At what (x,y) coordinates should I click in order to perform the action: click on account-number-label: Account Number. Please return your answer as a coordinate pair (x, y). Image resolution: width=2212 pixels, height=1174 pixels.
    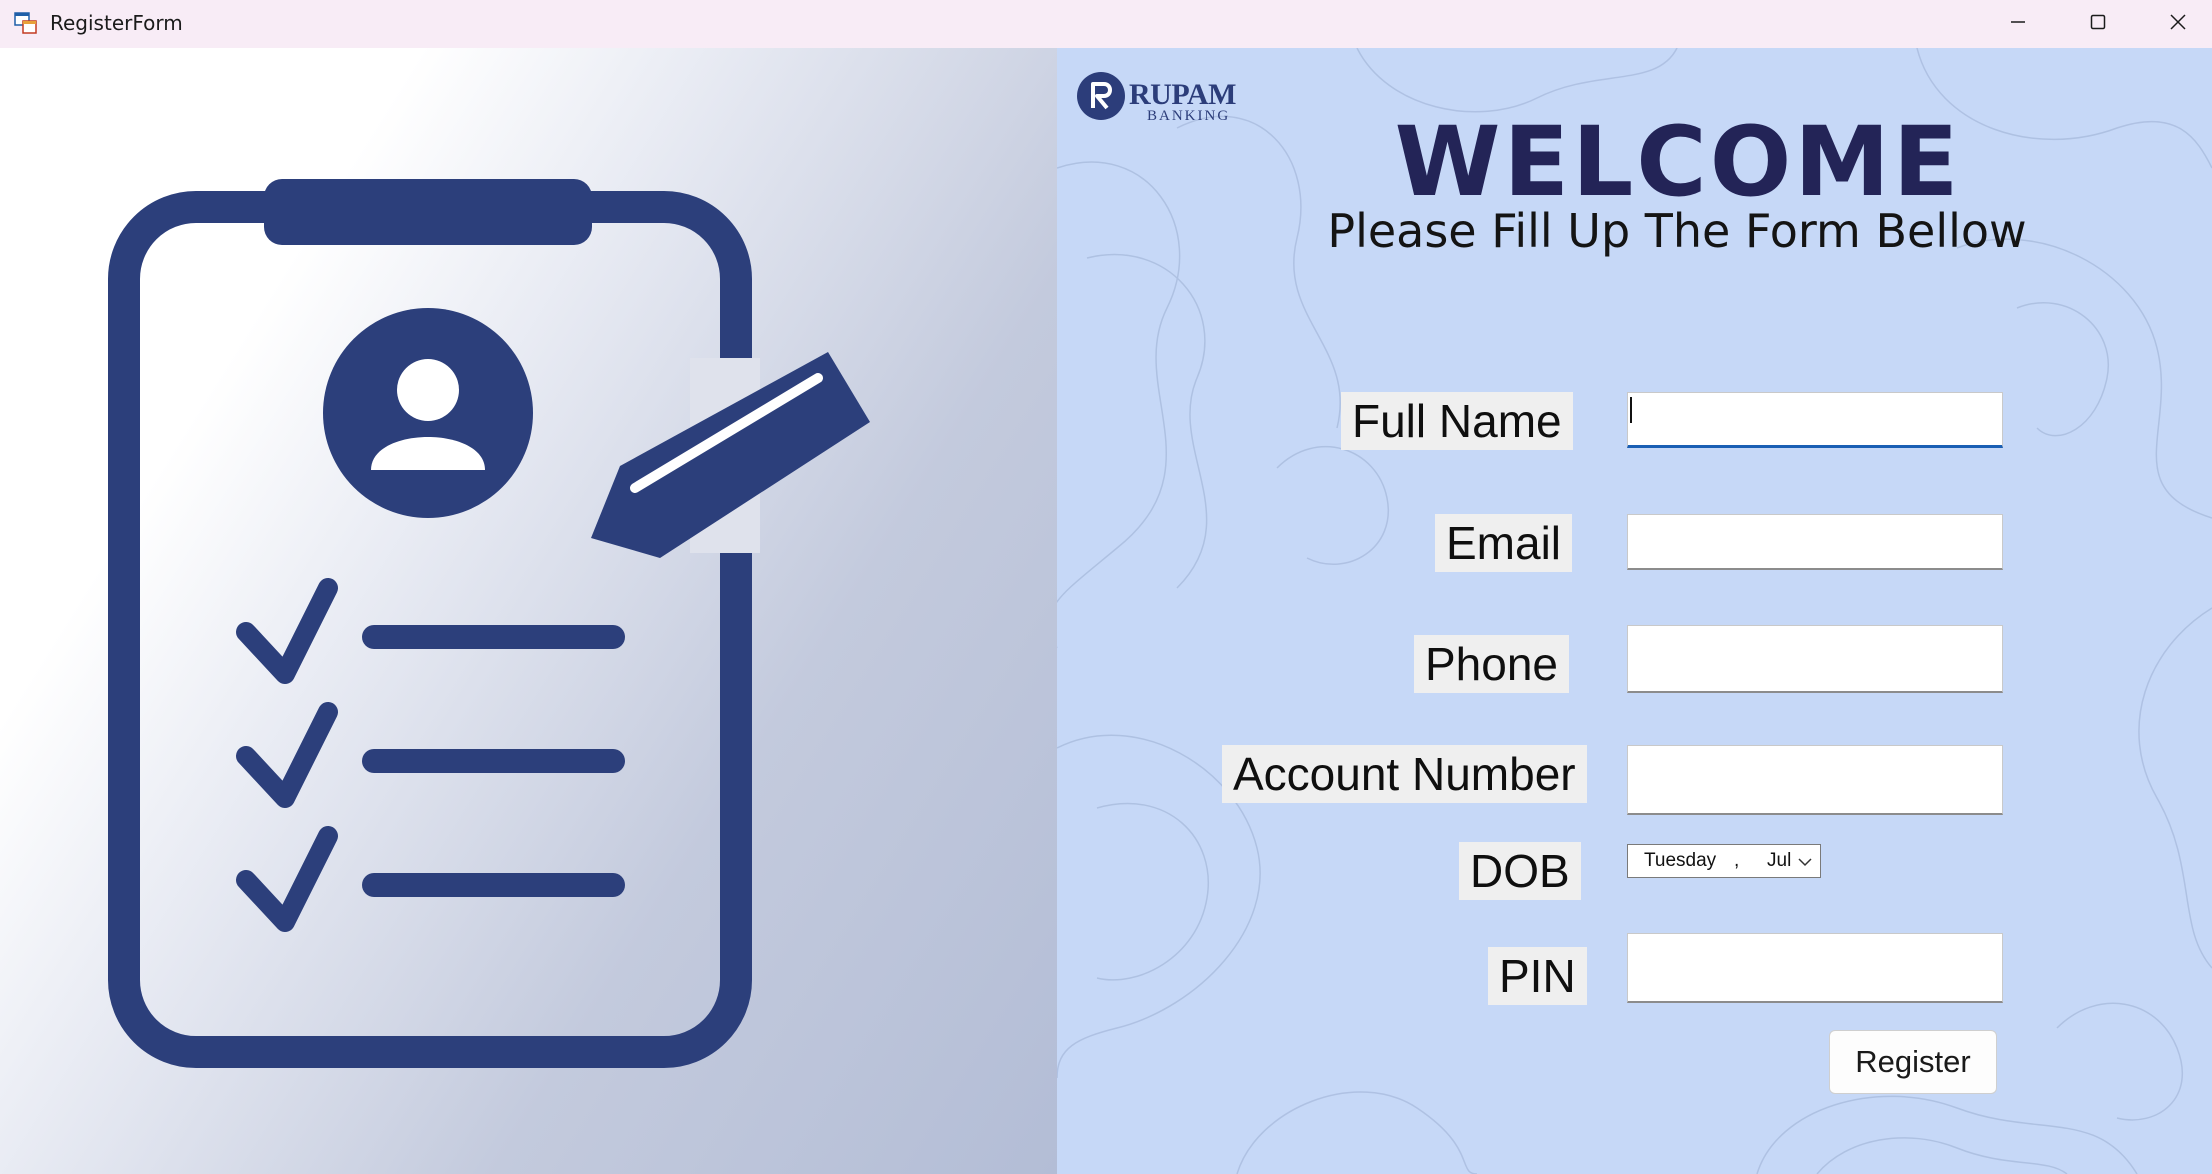
    Looking at the image, I should click on (1404, 774).